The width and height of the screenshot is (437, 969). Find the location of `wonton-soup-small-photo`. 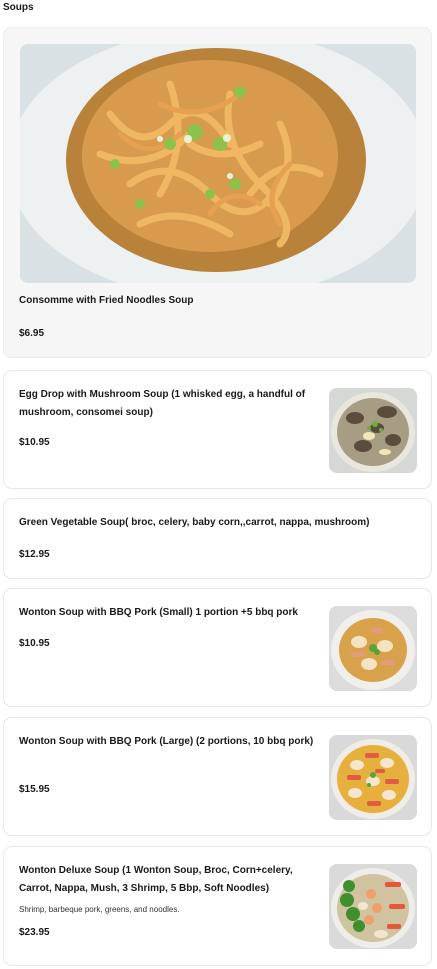

wonton-soup-small-photo is located at coordinates (373, 648).